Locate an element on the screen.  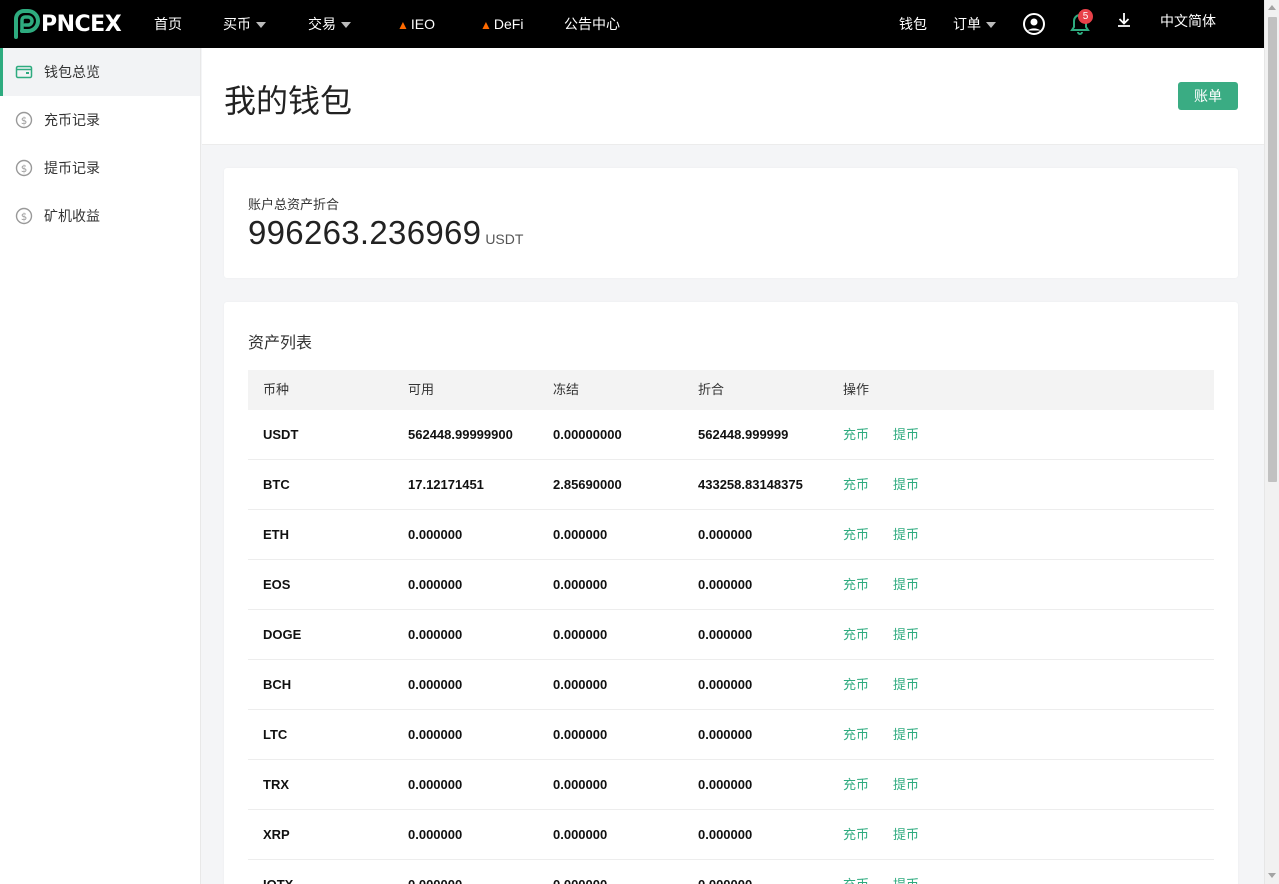
sidebar-item-deposit-records: $ 充币记录 is located at coordinates (100, 120).